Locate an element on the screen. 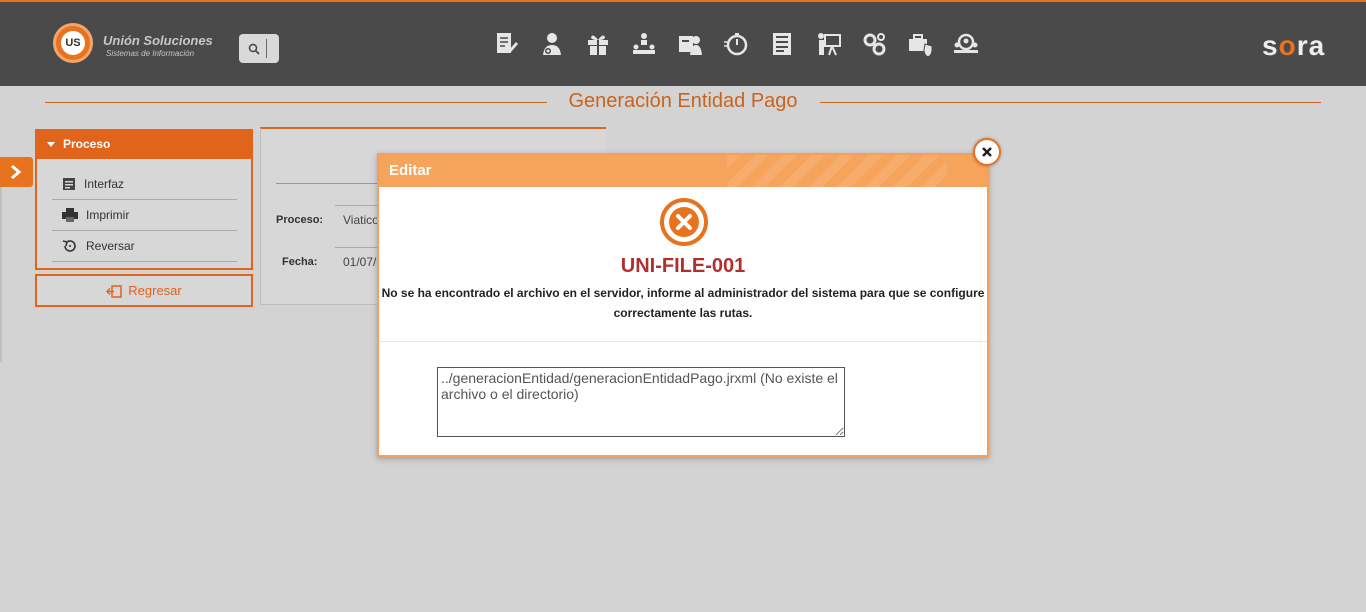 Image resolution: width=1366 pixels, height=612 pixels. sidebar-toggle-button is located at coordinates (16, 172).